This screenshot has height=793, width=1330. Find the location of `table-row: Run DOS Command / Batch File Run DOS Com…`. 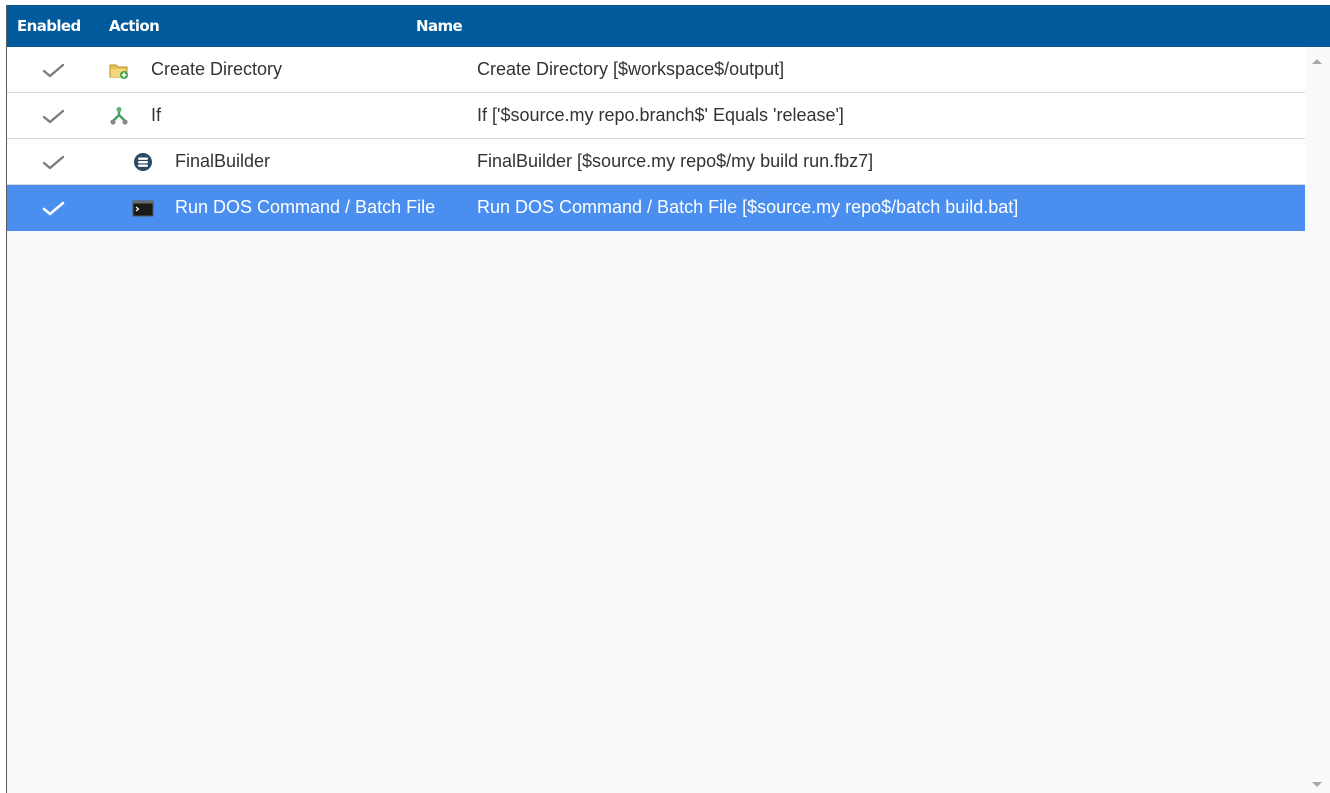

table-row: Run DOS Command / Batch File Run DOS Com… is located at coordinates (656, 208).